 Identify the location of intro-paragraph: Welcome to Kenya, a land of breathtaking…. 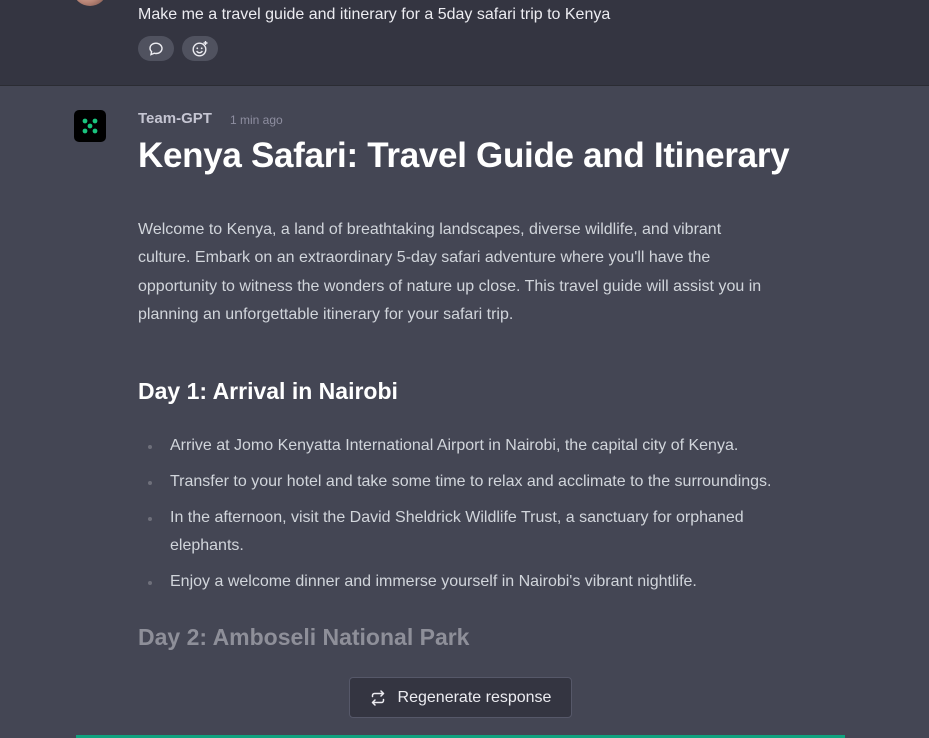
(450, 272).